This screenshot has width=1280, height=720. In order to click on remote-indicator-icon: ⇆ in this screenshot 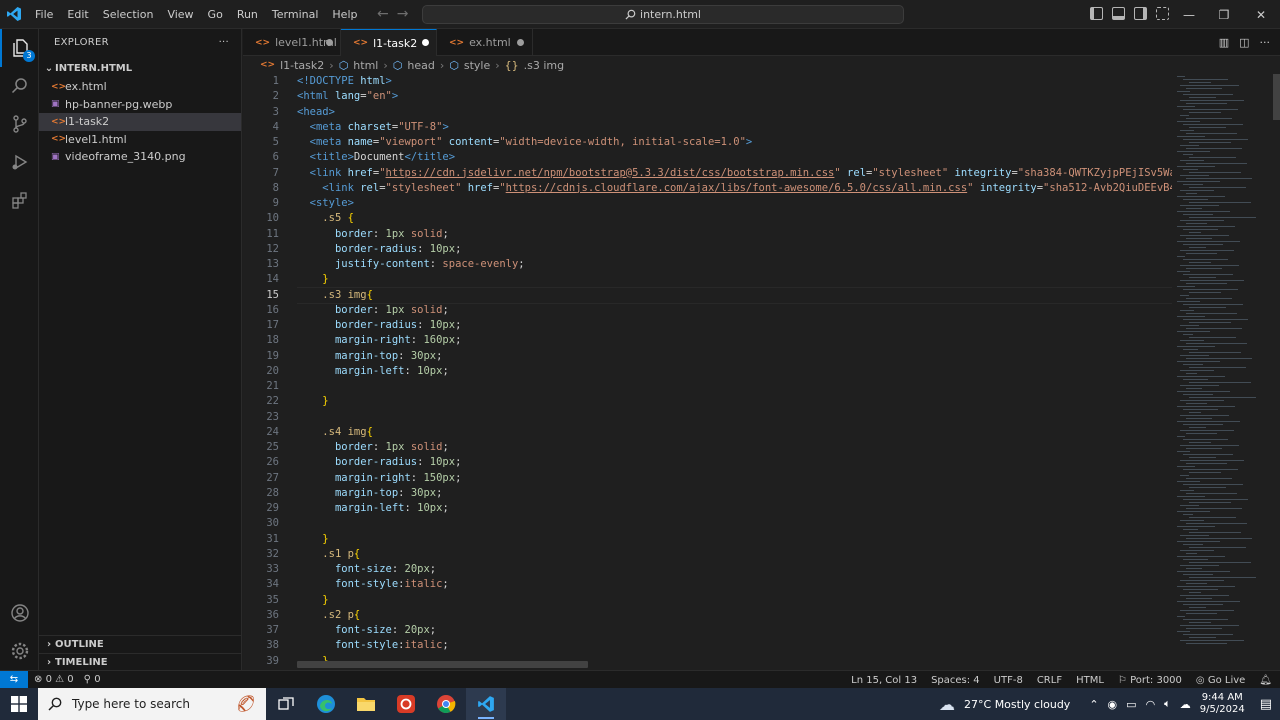, I will do `click(14, 679)`.